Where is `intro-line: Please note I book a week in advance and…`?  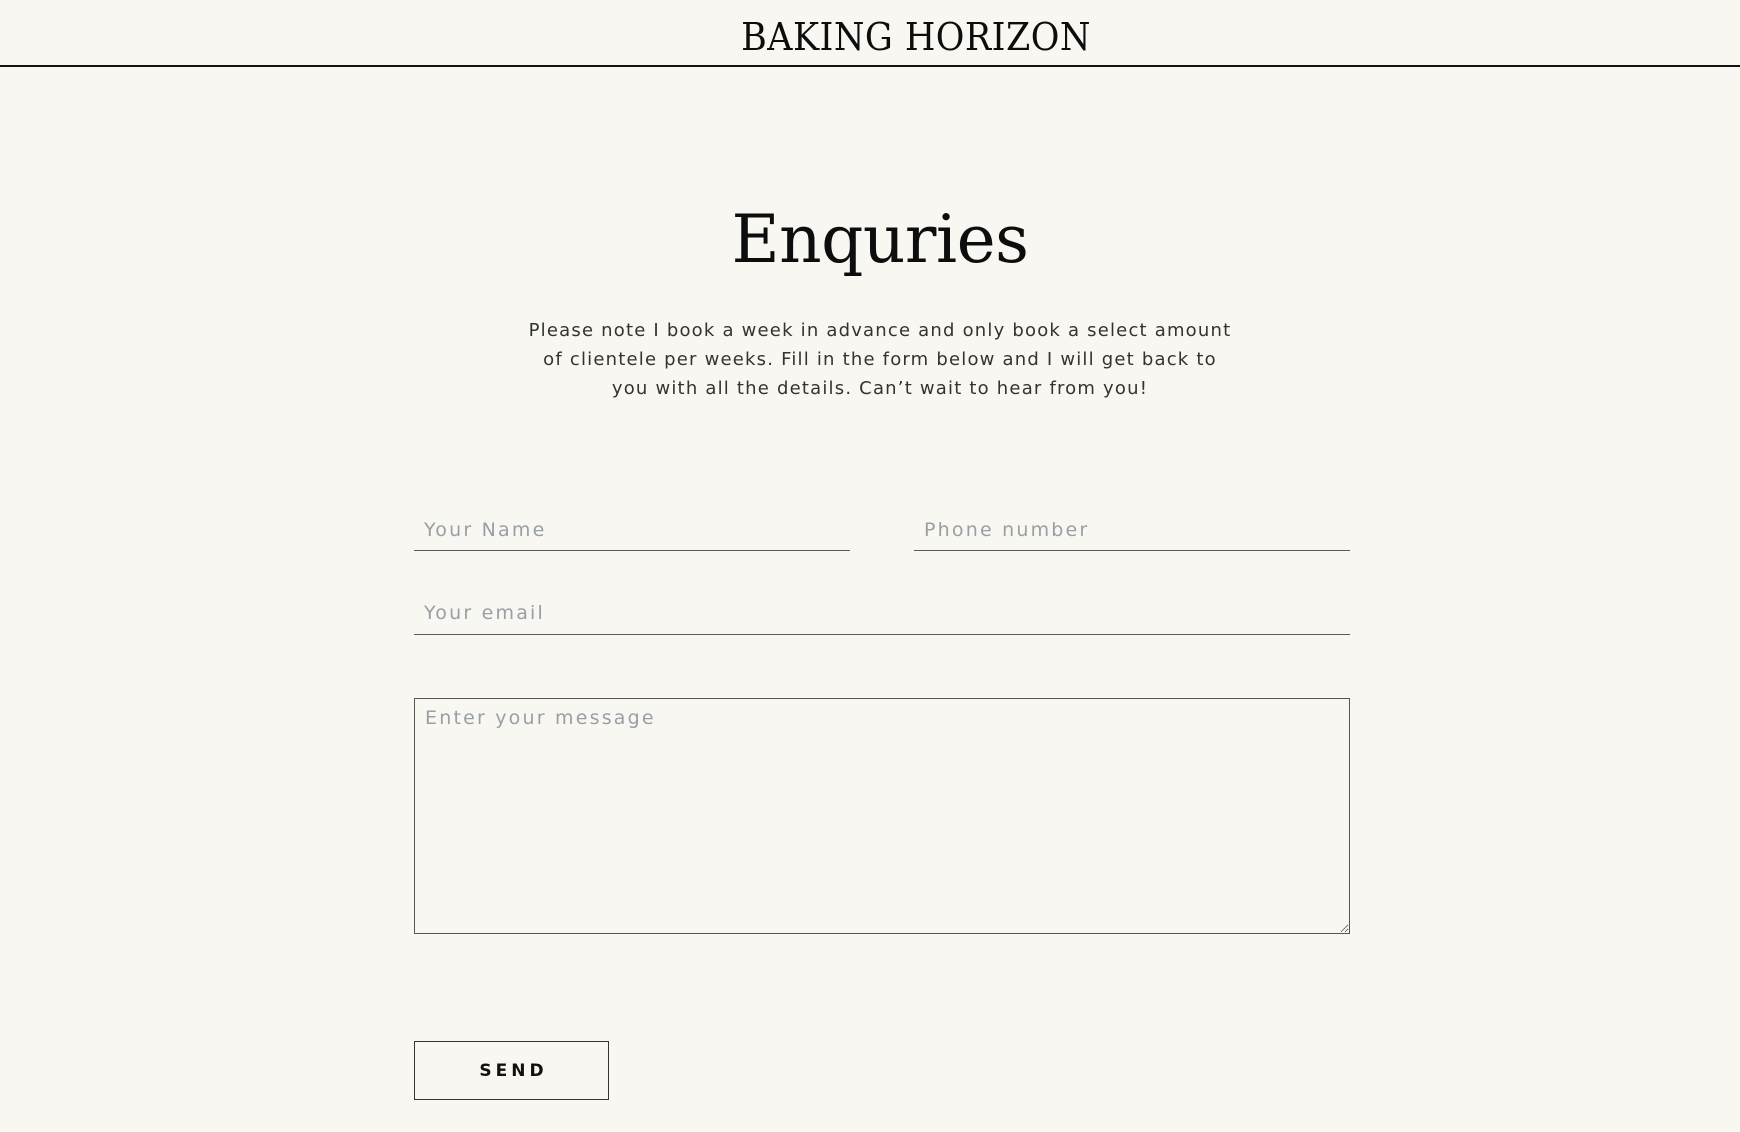 intro-line: Please note I book a week in advance and… is located at coordinates (880, 330).